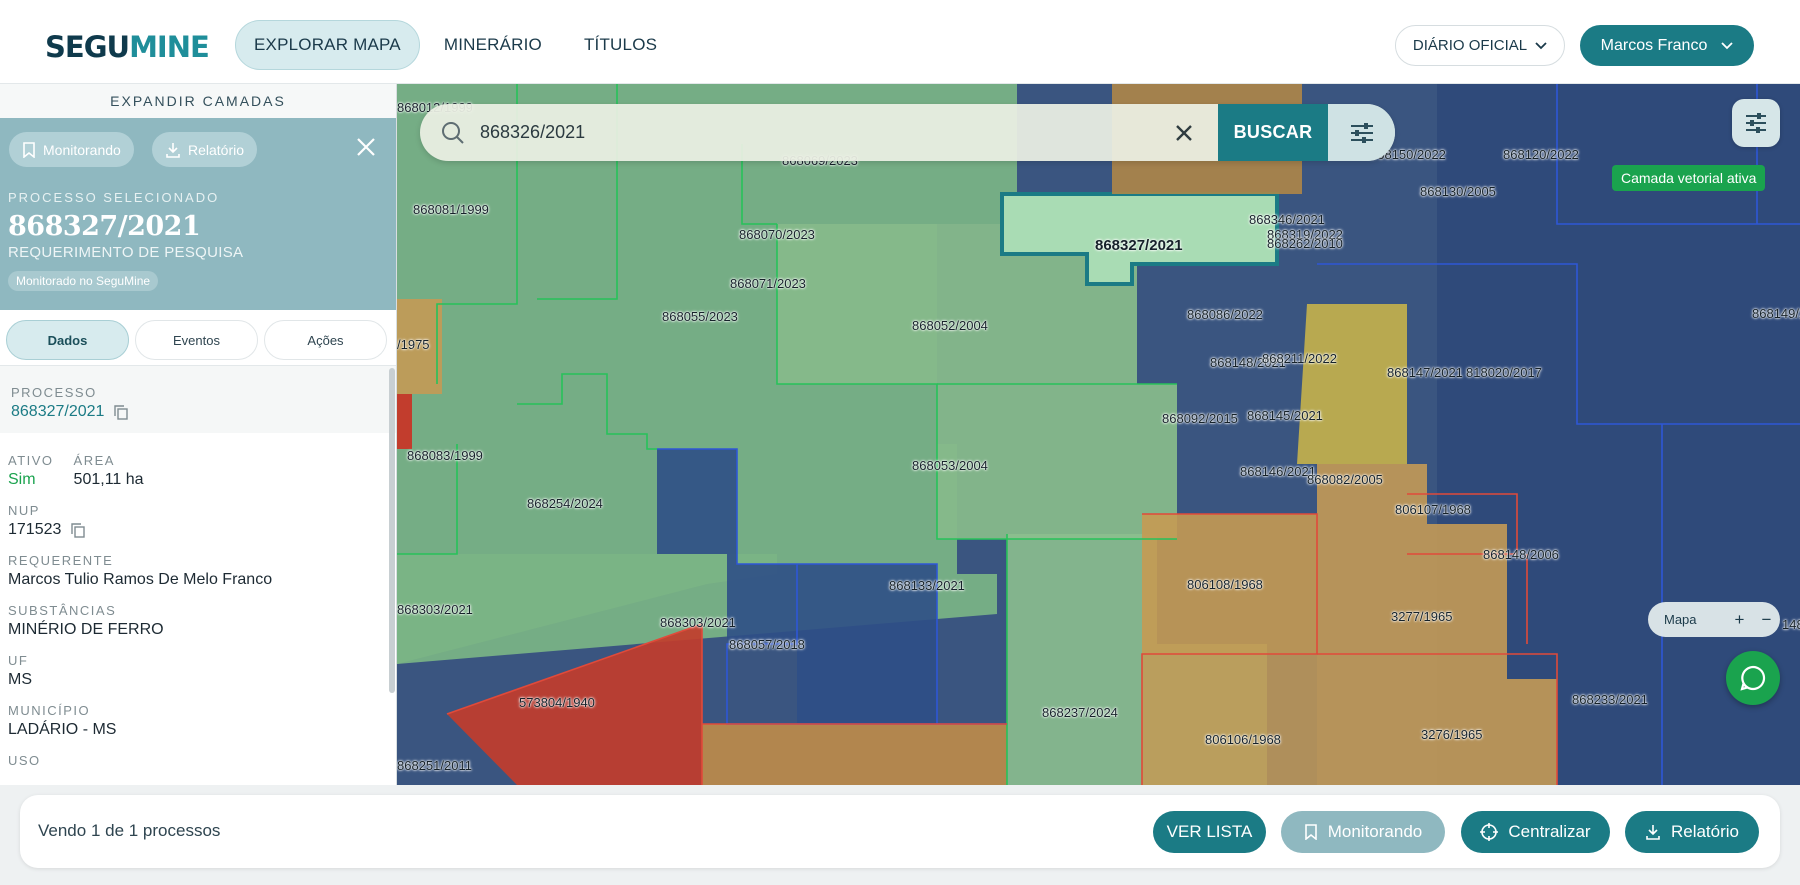 The height and width of the screenshot is (885, 1800). I want to click on map-label: 868303/2021, so click(435, 609).